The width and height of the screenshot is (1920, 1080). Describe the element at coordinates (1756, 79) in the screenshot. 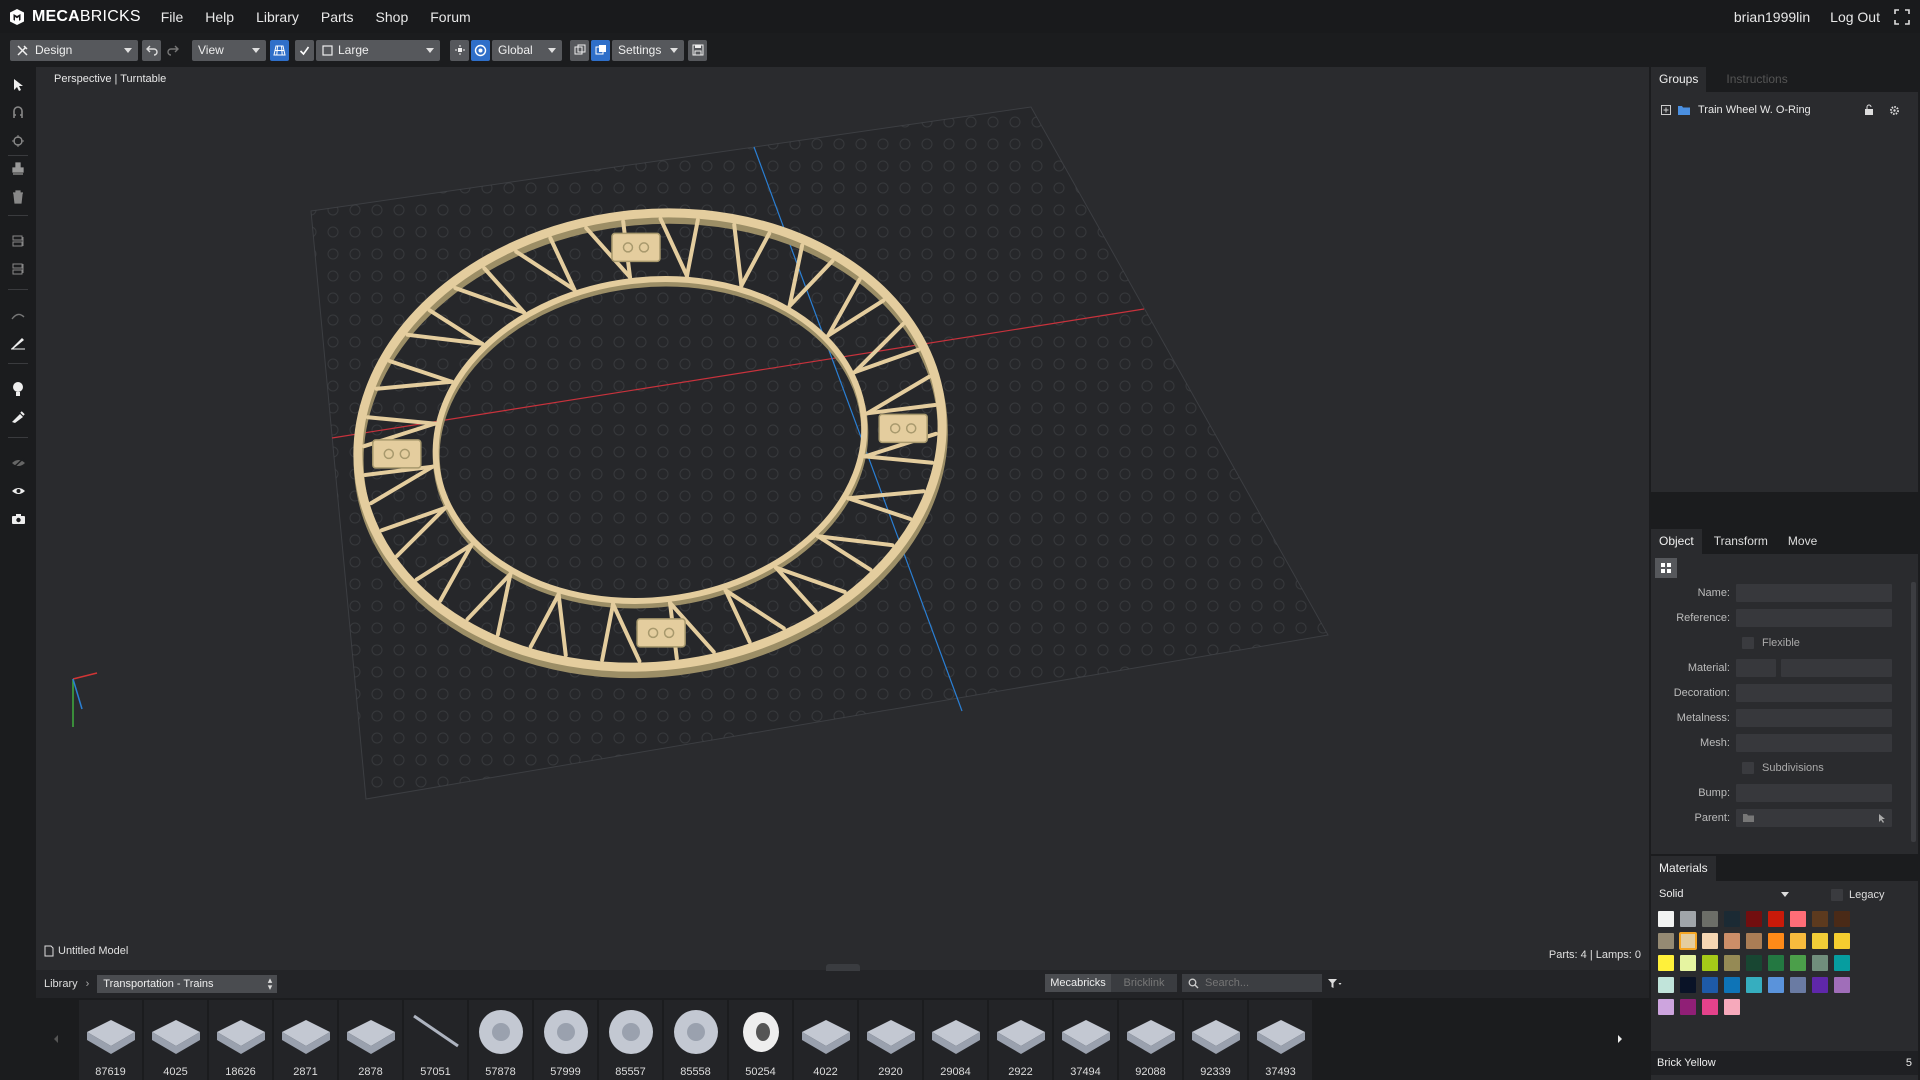

I see `tab-instructions: Instructions` at that location.